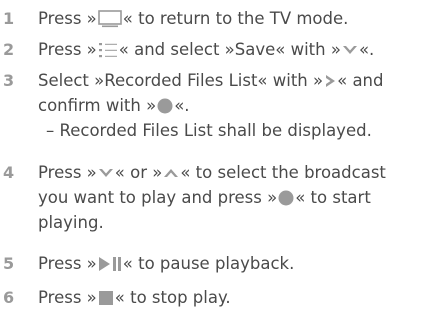 This screenshot has height=325, width=444. I want to click on step-6: 6 Press » « to stop play., so click(115, 297).